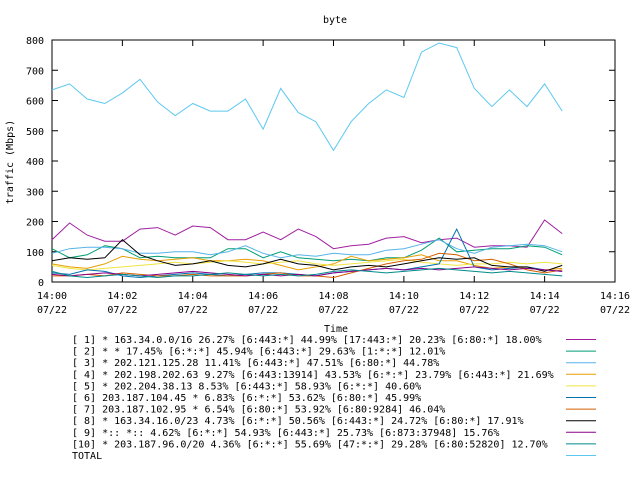  What do you see at coordinates (35, 253) in the screenshot?
I see `y-tick-label: 100` at bounding box center [35, 253].